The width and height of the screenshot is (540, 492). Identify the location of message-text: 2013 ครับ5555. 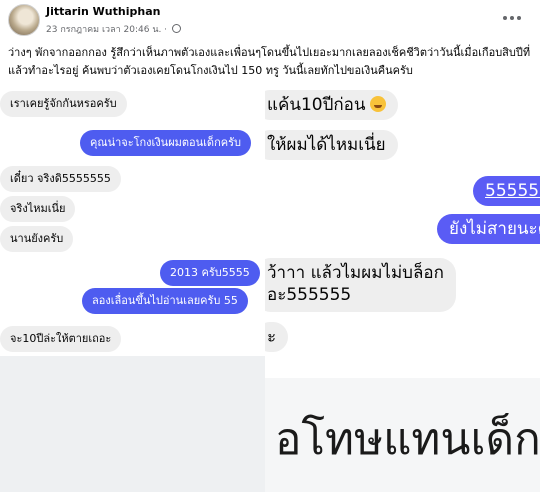
(210, 272).